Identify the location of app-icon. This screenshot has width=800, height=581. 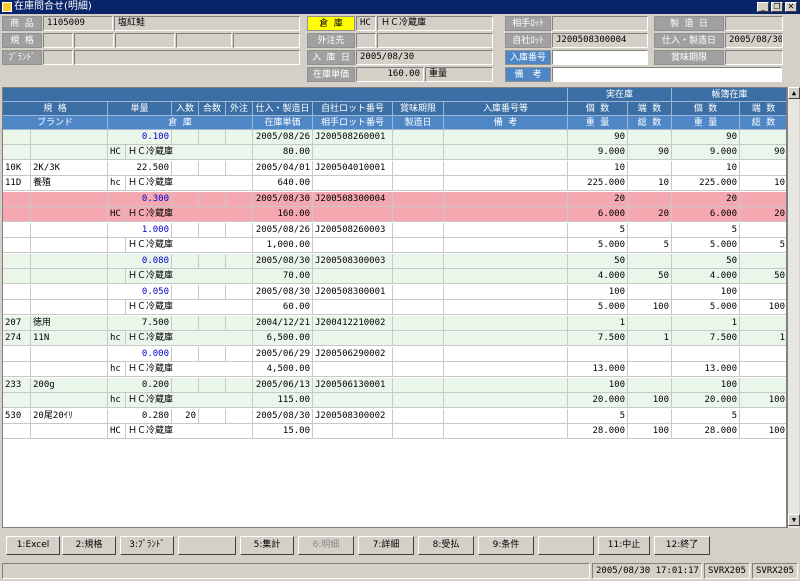
(7, 7).